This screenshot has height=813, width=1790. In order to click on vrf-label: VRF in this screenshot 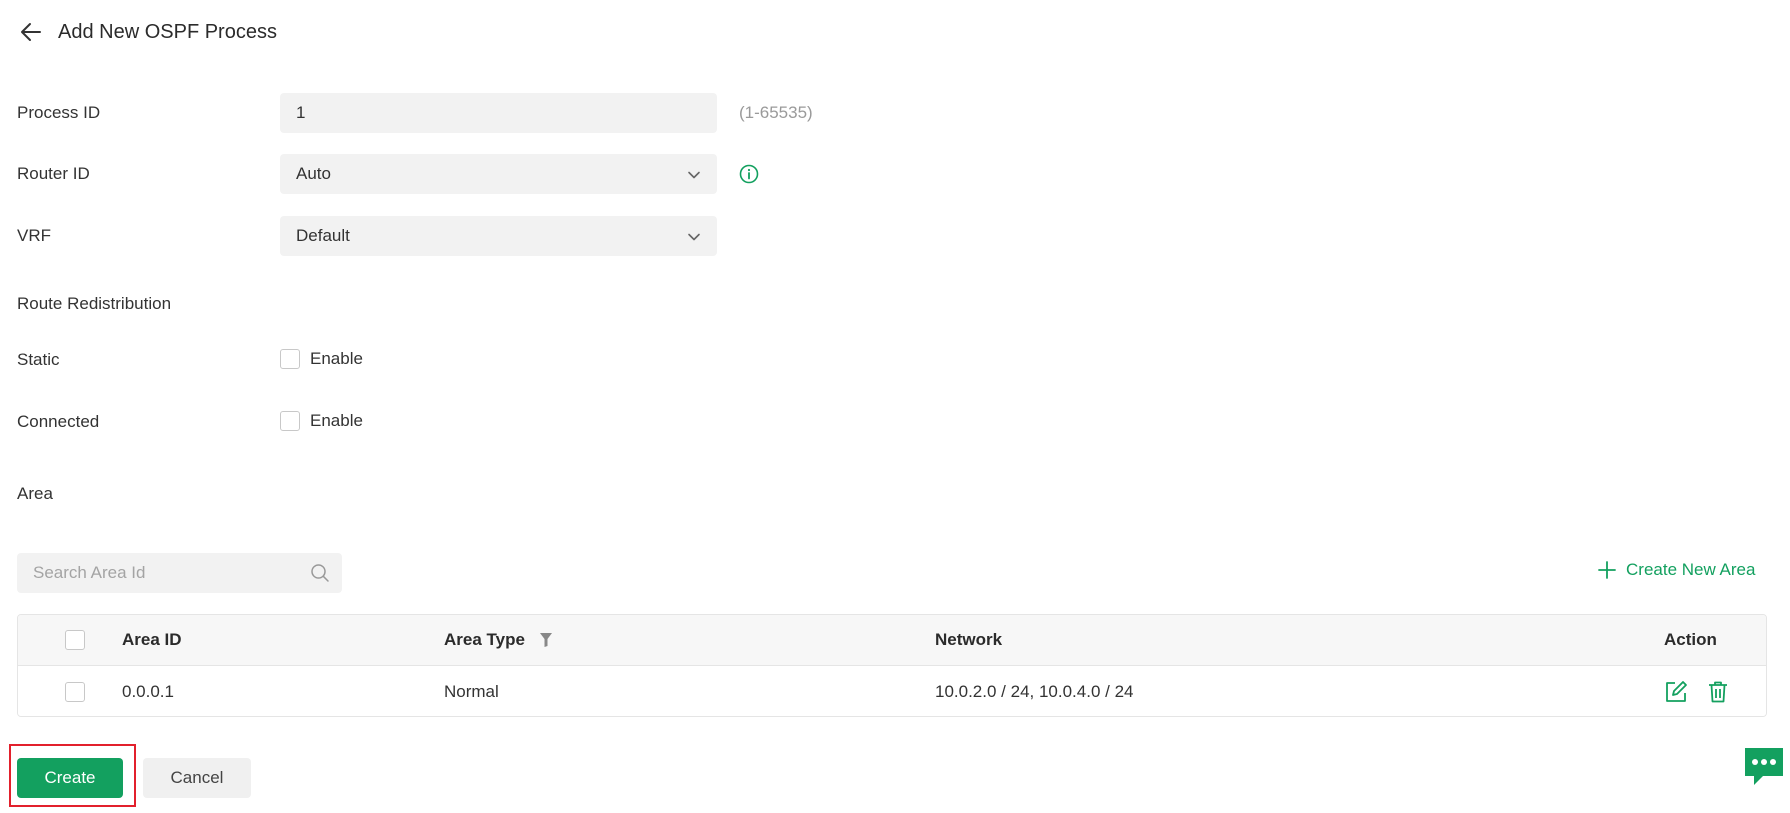, I will do `click(34, 235)`.